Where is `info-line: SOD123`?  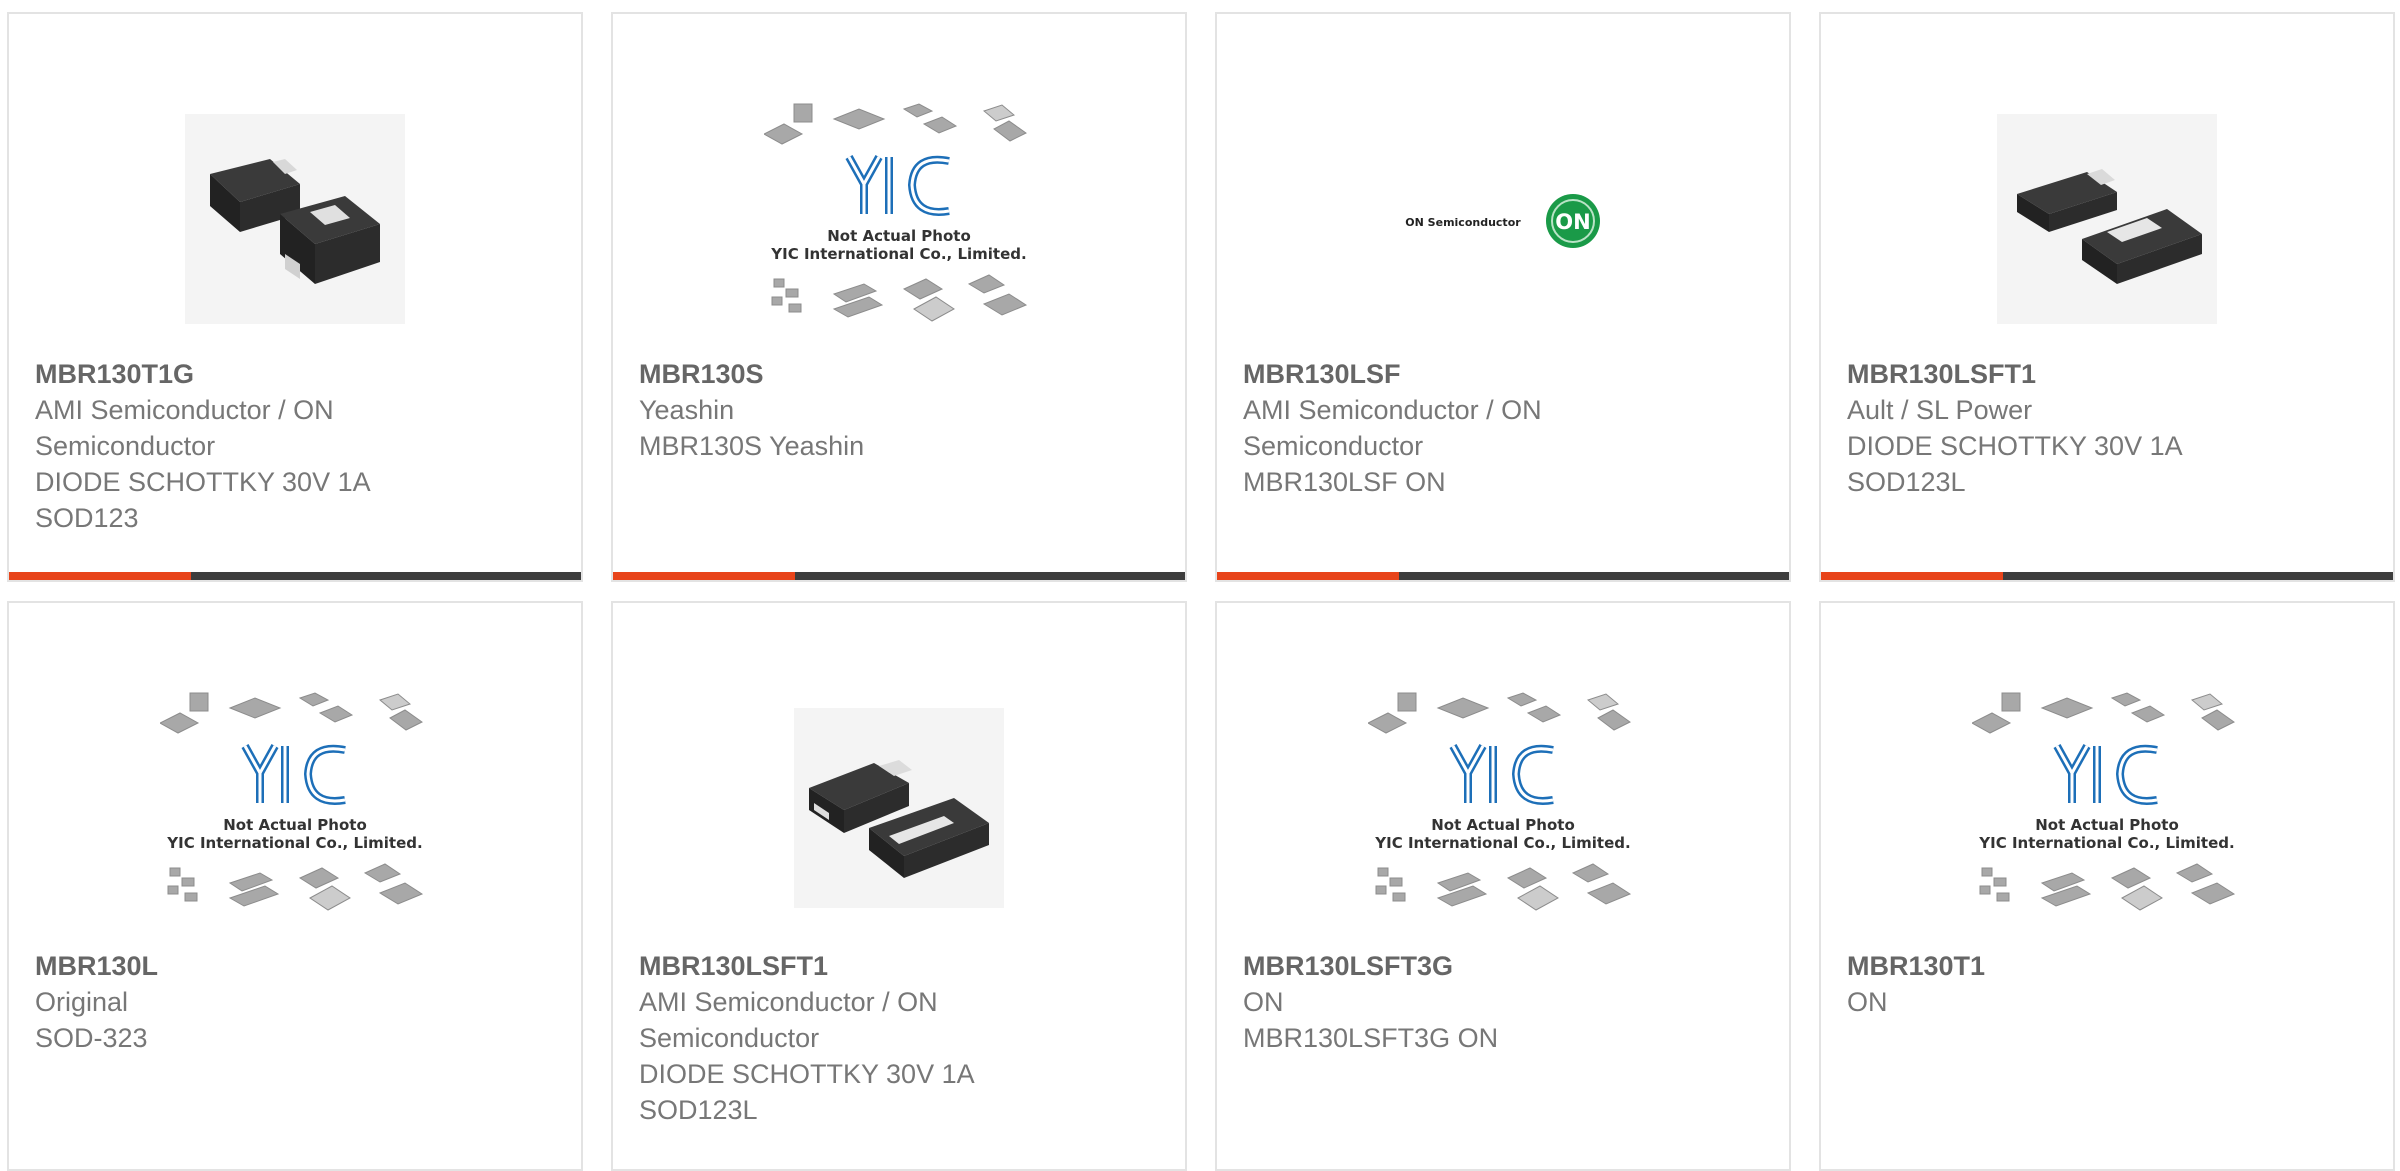
info-line: SOD123 is located at coordinates (87, 518).